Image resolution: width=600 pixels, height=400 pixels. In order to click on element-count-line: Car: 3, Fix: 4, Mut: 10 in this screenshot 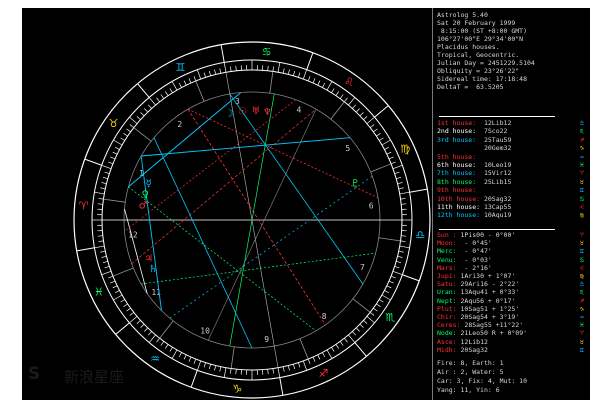, I will do `click(482, 381)`.